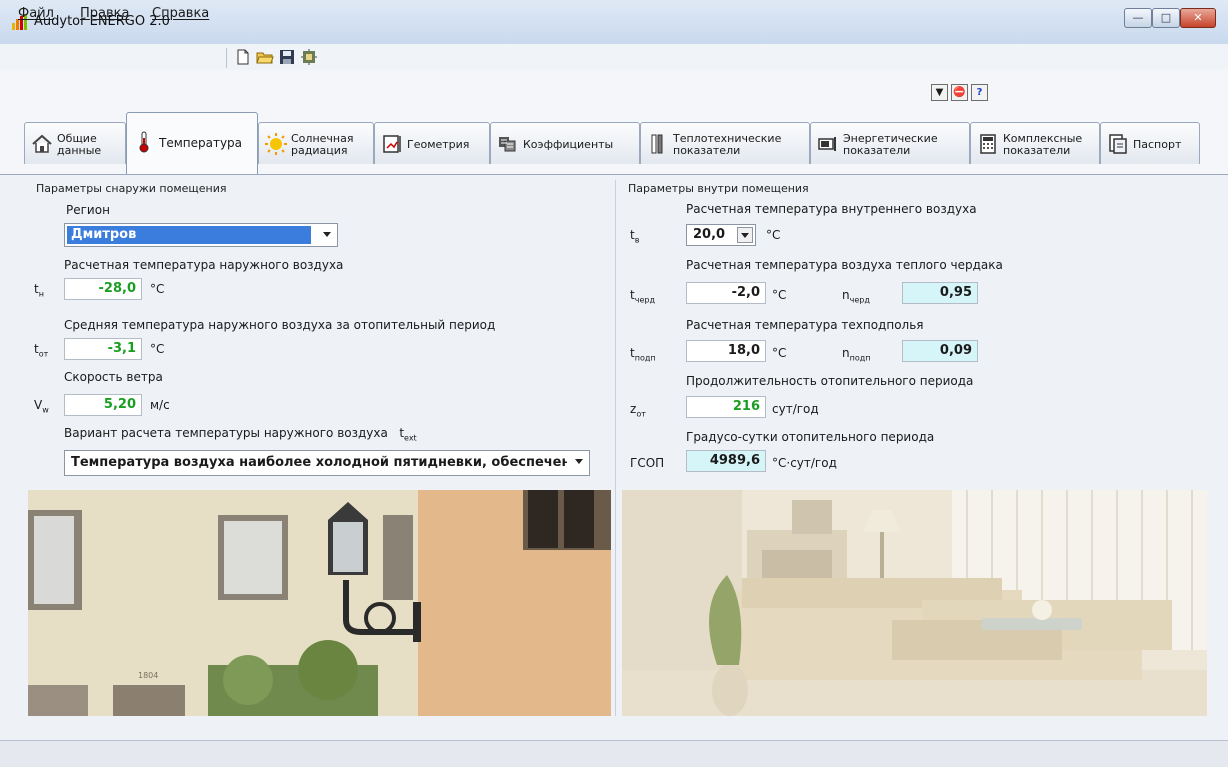 The width and height of the screenshot is (1228, 767). What do you see at coordinates (103, 349) in the screenshot?
I see `t-avg-field: -3,1` at bounding box center [103, 349].